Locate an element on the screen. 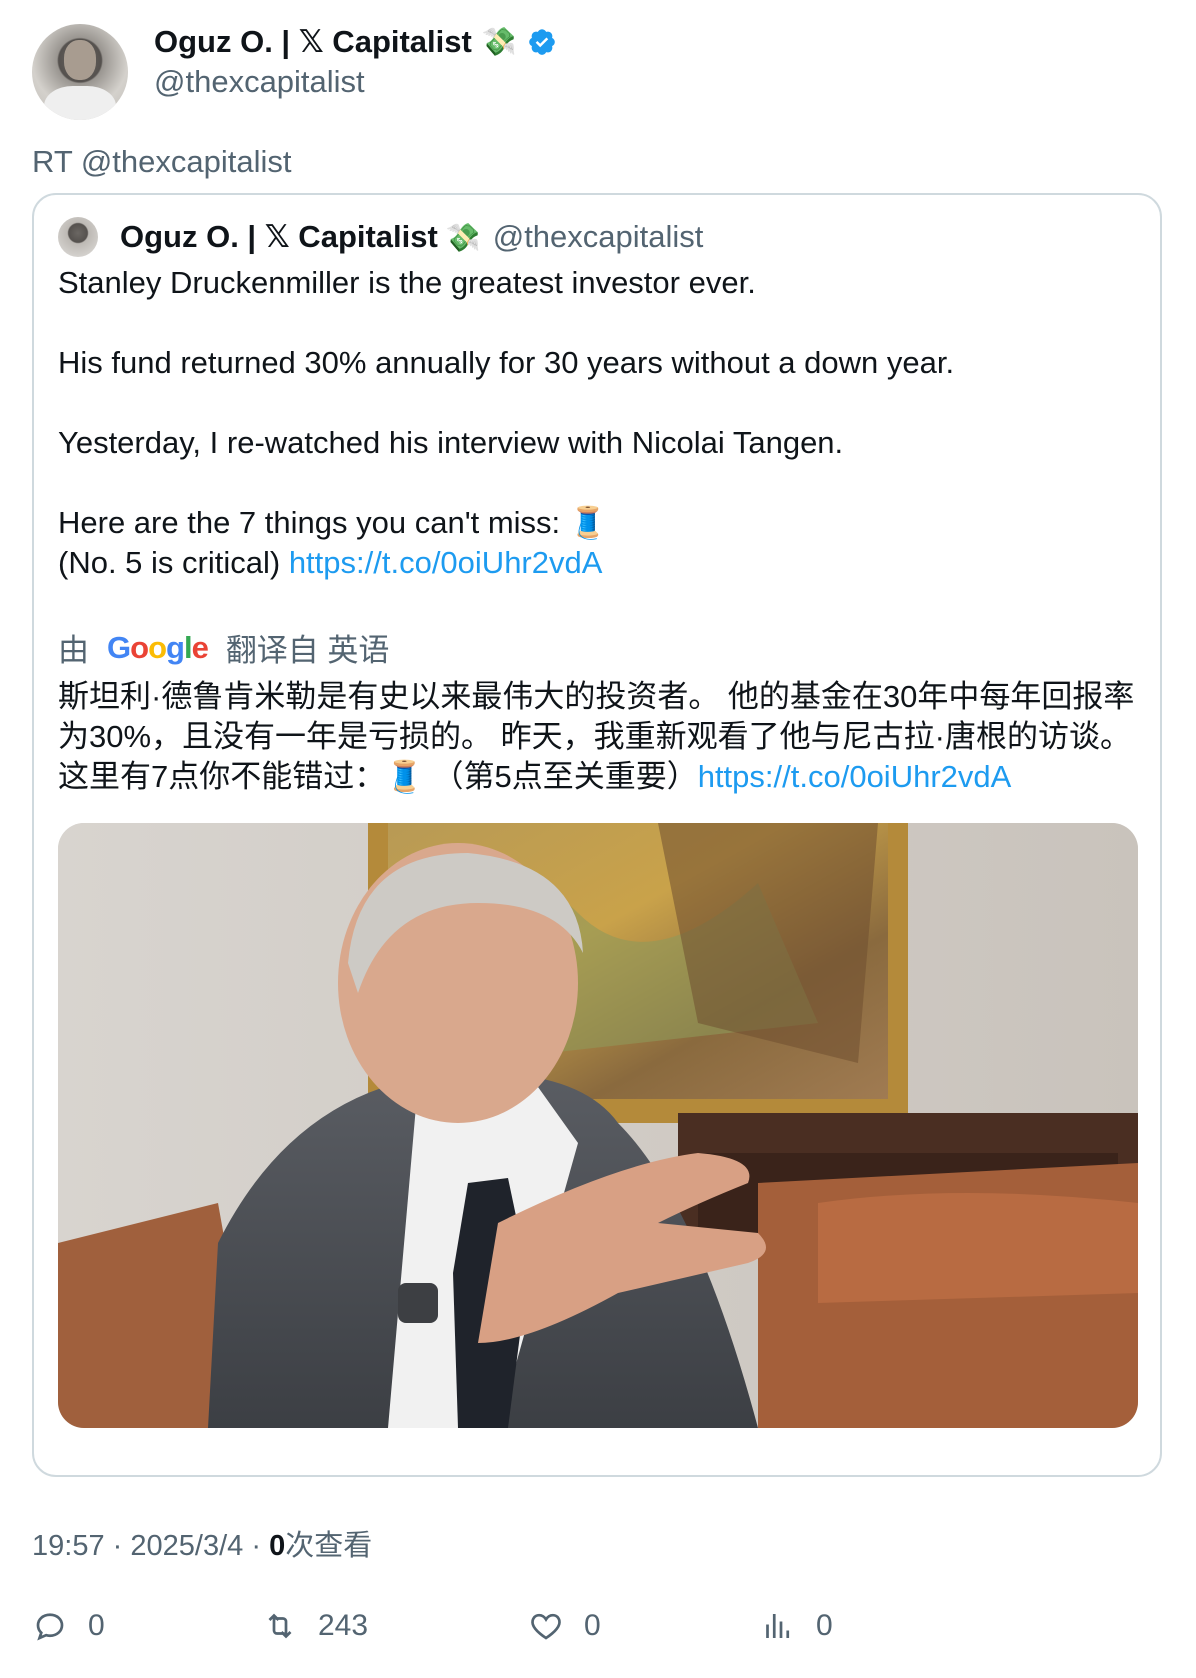 The width and height of the screenshot is (1196, 1678). views-label: 次查看 is located at coordinates (329, 1546).